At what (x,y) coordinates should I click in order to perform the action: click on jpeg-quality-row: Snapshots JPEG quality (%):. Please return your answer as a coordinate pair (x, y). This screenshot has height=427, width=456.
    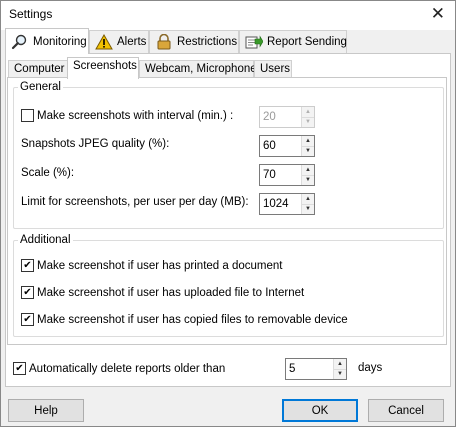
    Looking at the image, I should click on (95, 144).